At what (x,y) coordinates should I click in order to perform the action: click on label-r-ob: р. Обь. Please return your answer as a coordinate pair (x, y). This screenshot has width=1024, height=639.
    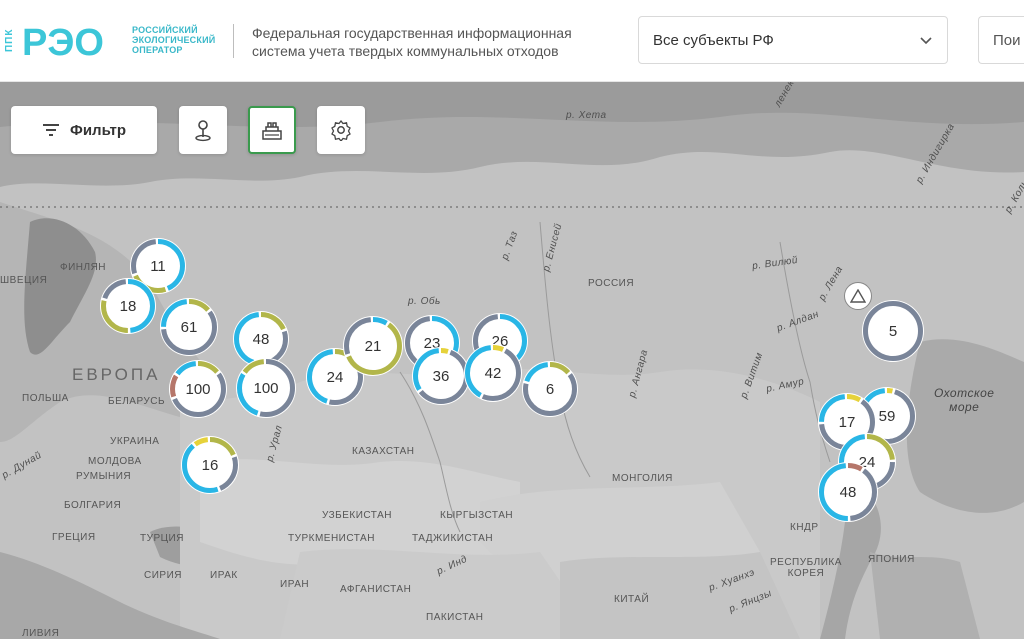
    Looking at the image, I should click on (424, 301).